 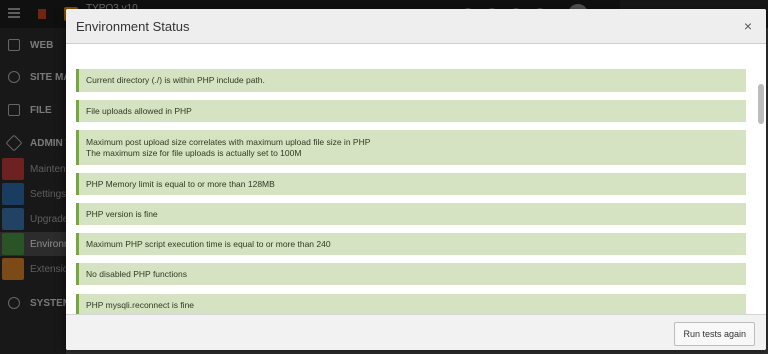 I want to click on status-message-ok: File uploads allowed in PHP, so click(x=411, y=111).